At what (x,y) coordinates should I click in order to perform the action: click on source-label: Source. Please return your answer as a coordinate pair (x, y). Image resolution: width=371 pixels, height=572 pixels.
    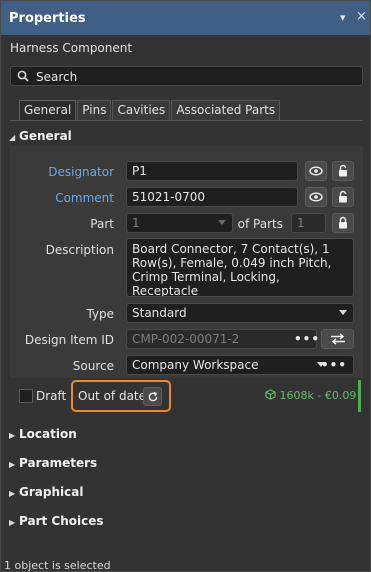
    Looking at the image, I should click on (93, 366).